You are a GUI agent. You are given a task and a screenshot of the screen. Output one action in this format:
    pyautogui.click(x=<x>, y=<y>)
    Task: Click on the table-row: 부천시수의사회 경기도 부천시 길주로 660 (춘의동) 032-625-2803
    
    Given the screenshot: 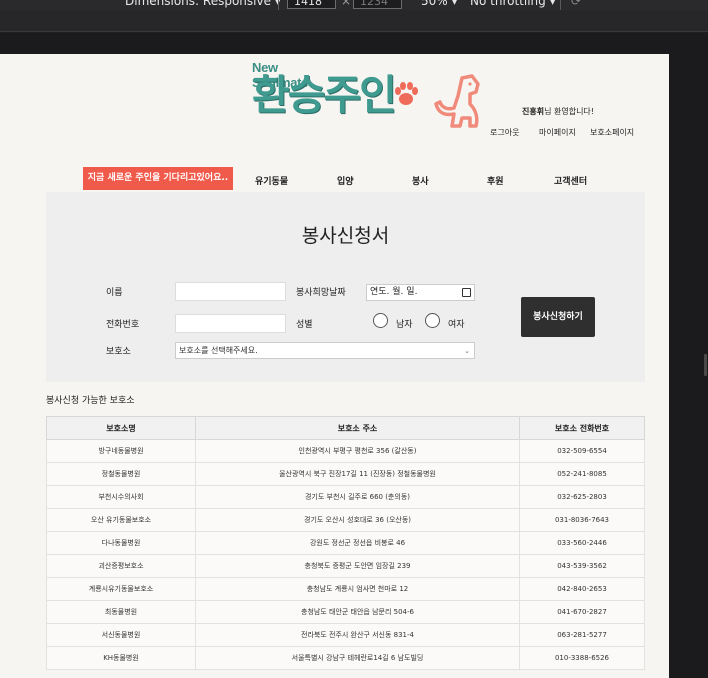 What is the action you would take?
    pyautogui.click(x=345, y=497)
    